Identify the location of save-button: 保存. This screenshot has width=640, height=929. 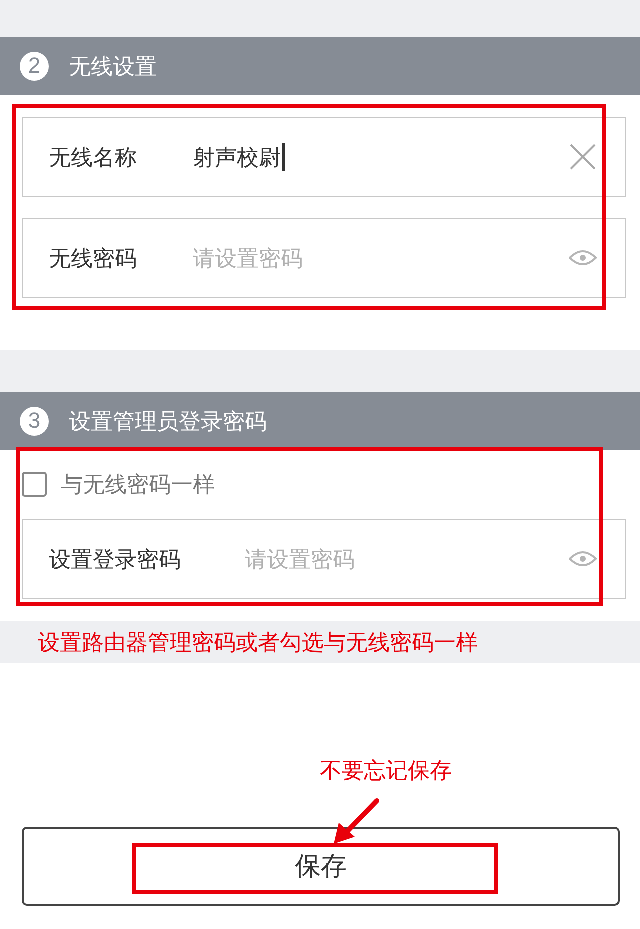
(321, 866).